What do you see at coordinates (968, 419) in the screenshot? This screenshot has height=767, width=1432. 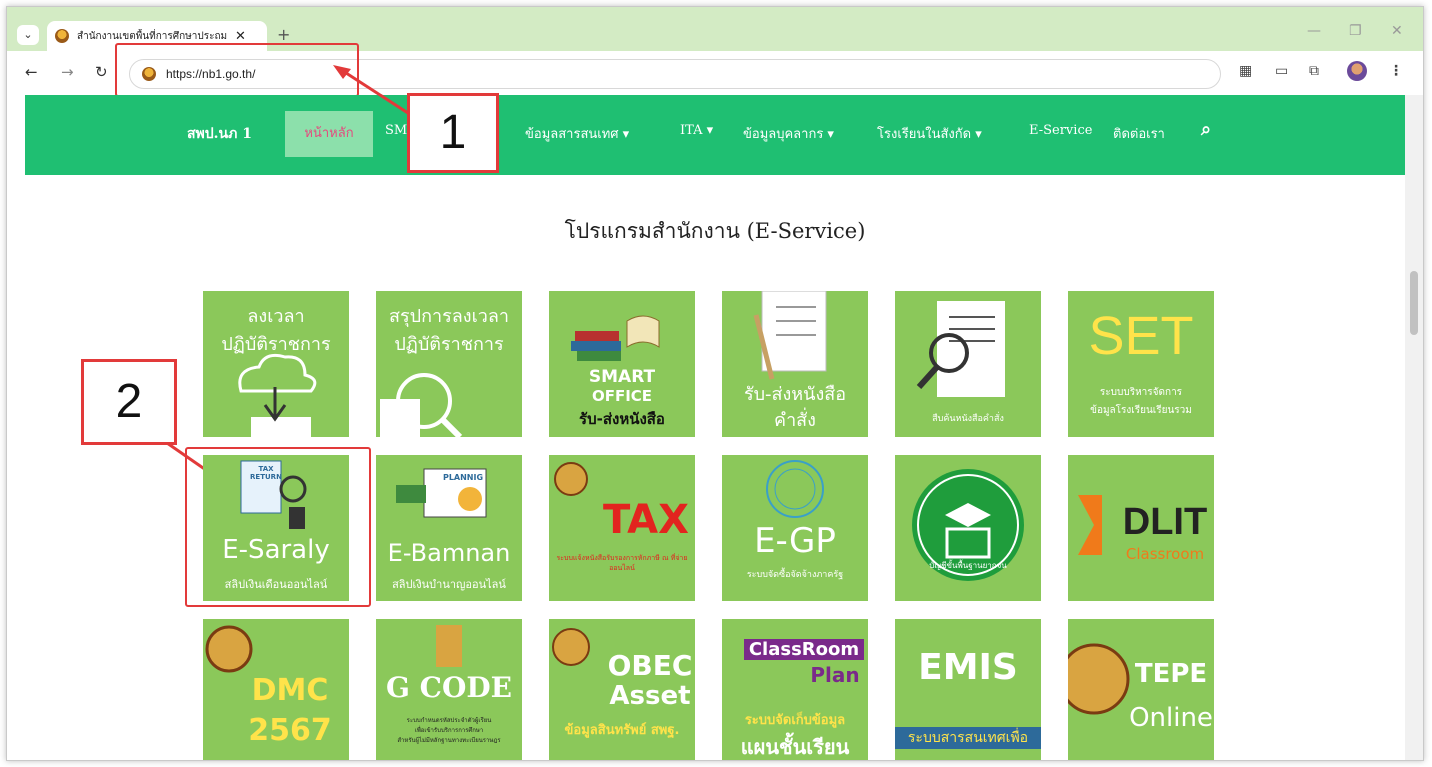 I see `tile-label: สืบค้นหนังสือคำสั่ง` at bounding box center [968, 419].